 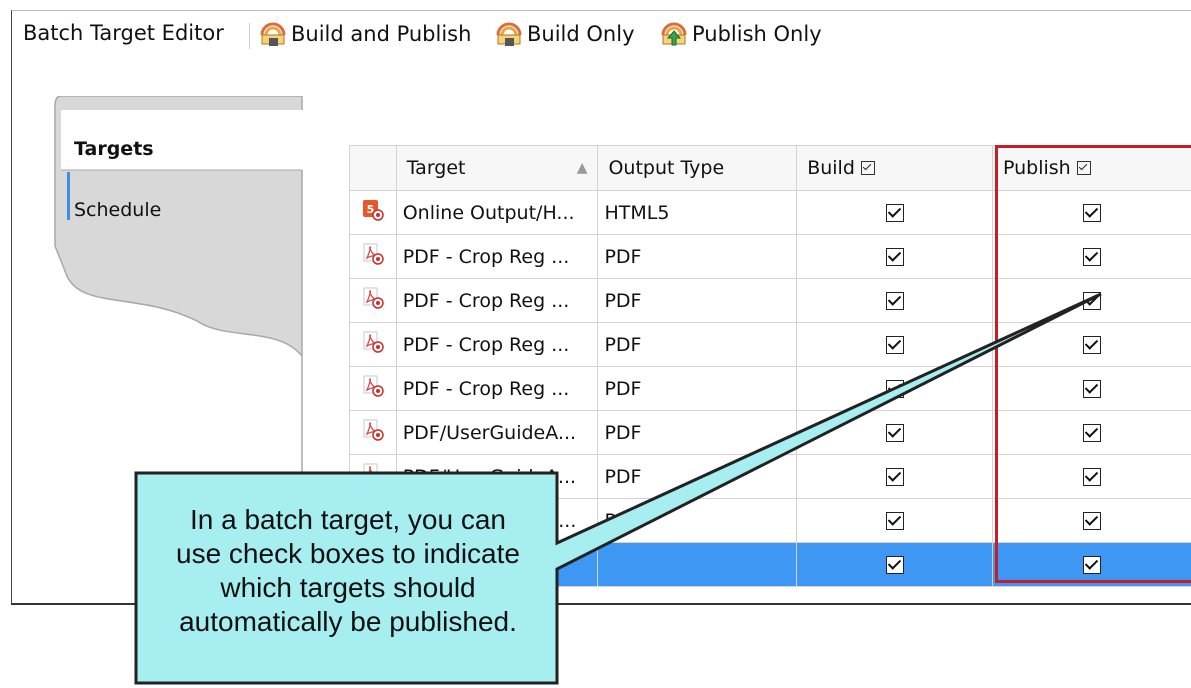 What do you see at coordinates (273, 34) in the screenshot?
I see `build-and-publish-icon` at bounding box center [273, 34].